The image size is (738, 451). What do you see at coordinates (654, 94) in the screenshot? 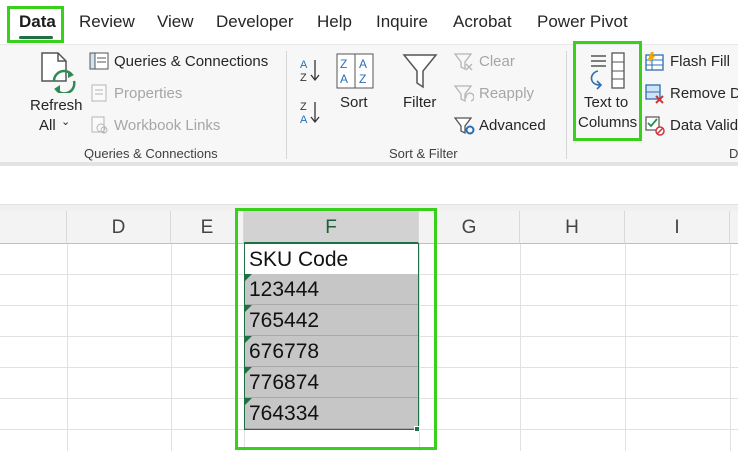
I see `remove-duplicates-icon` at bounding box center [654, 94].